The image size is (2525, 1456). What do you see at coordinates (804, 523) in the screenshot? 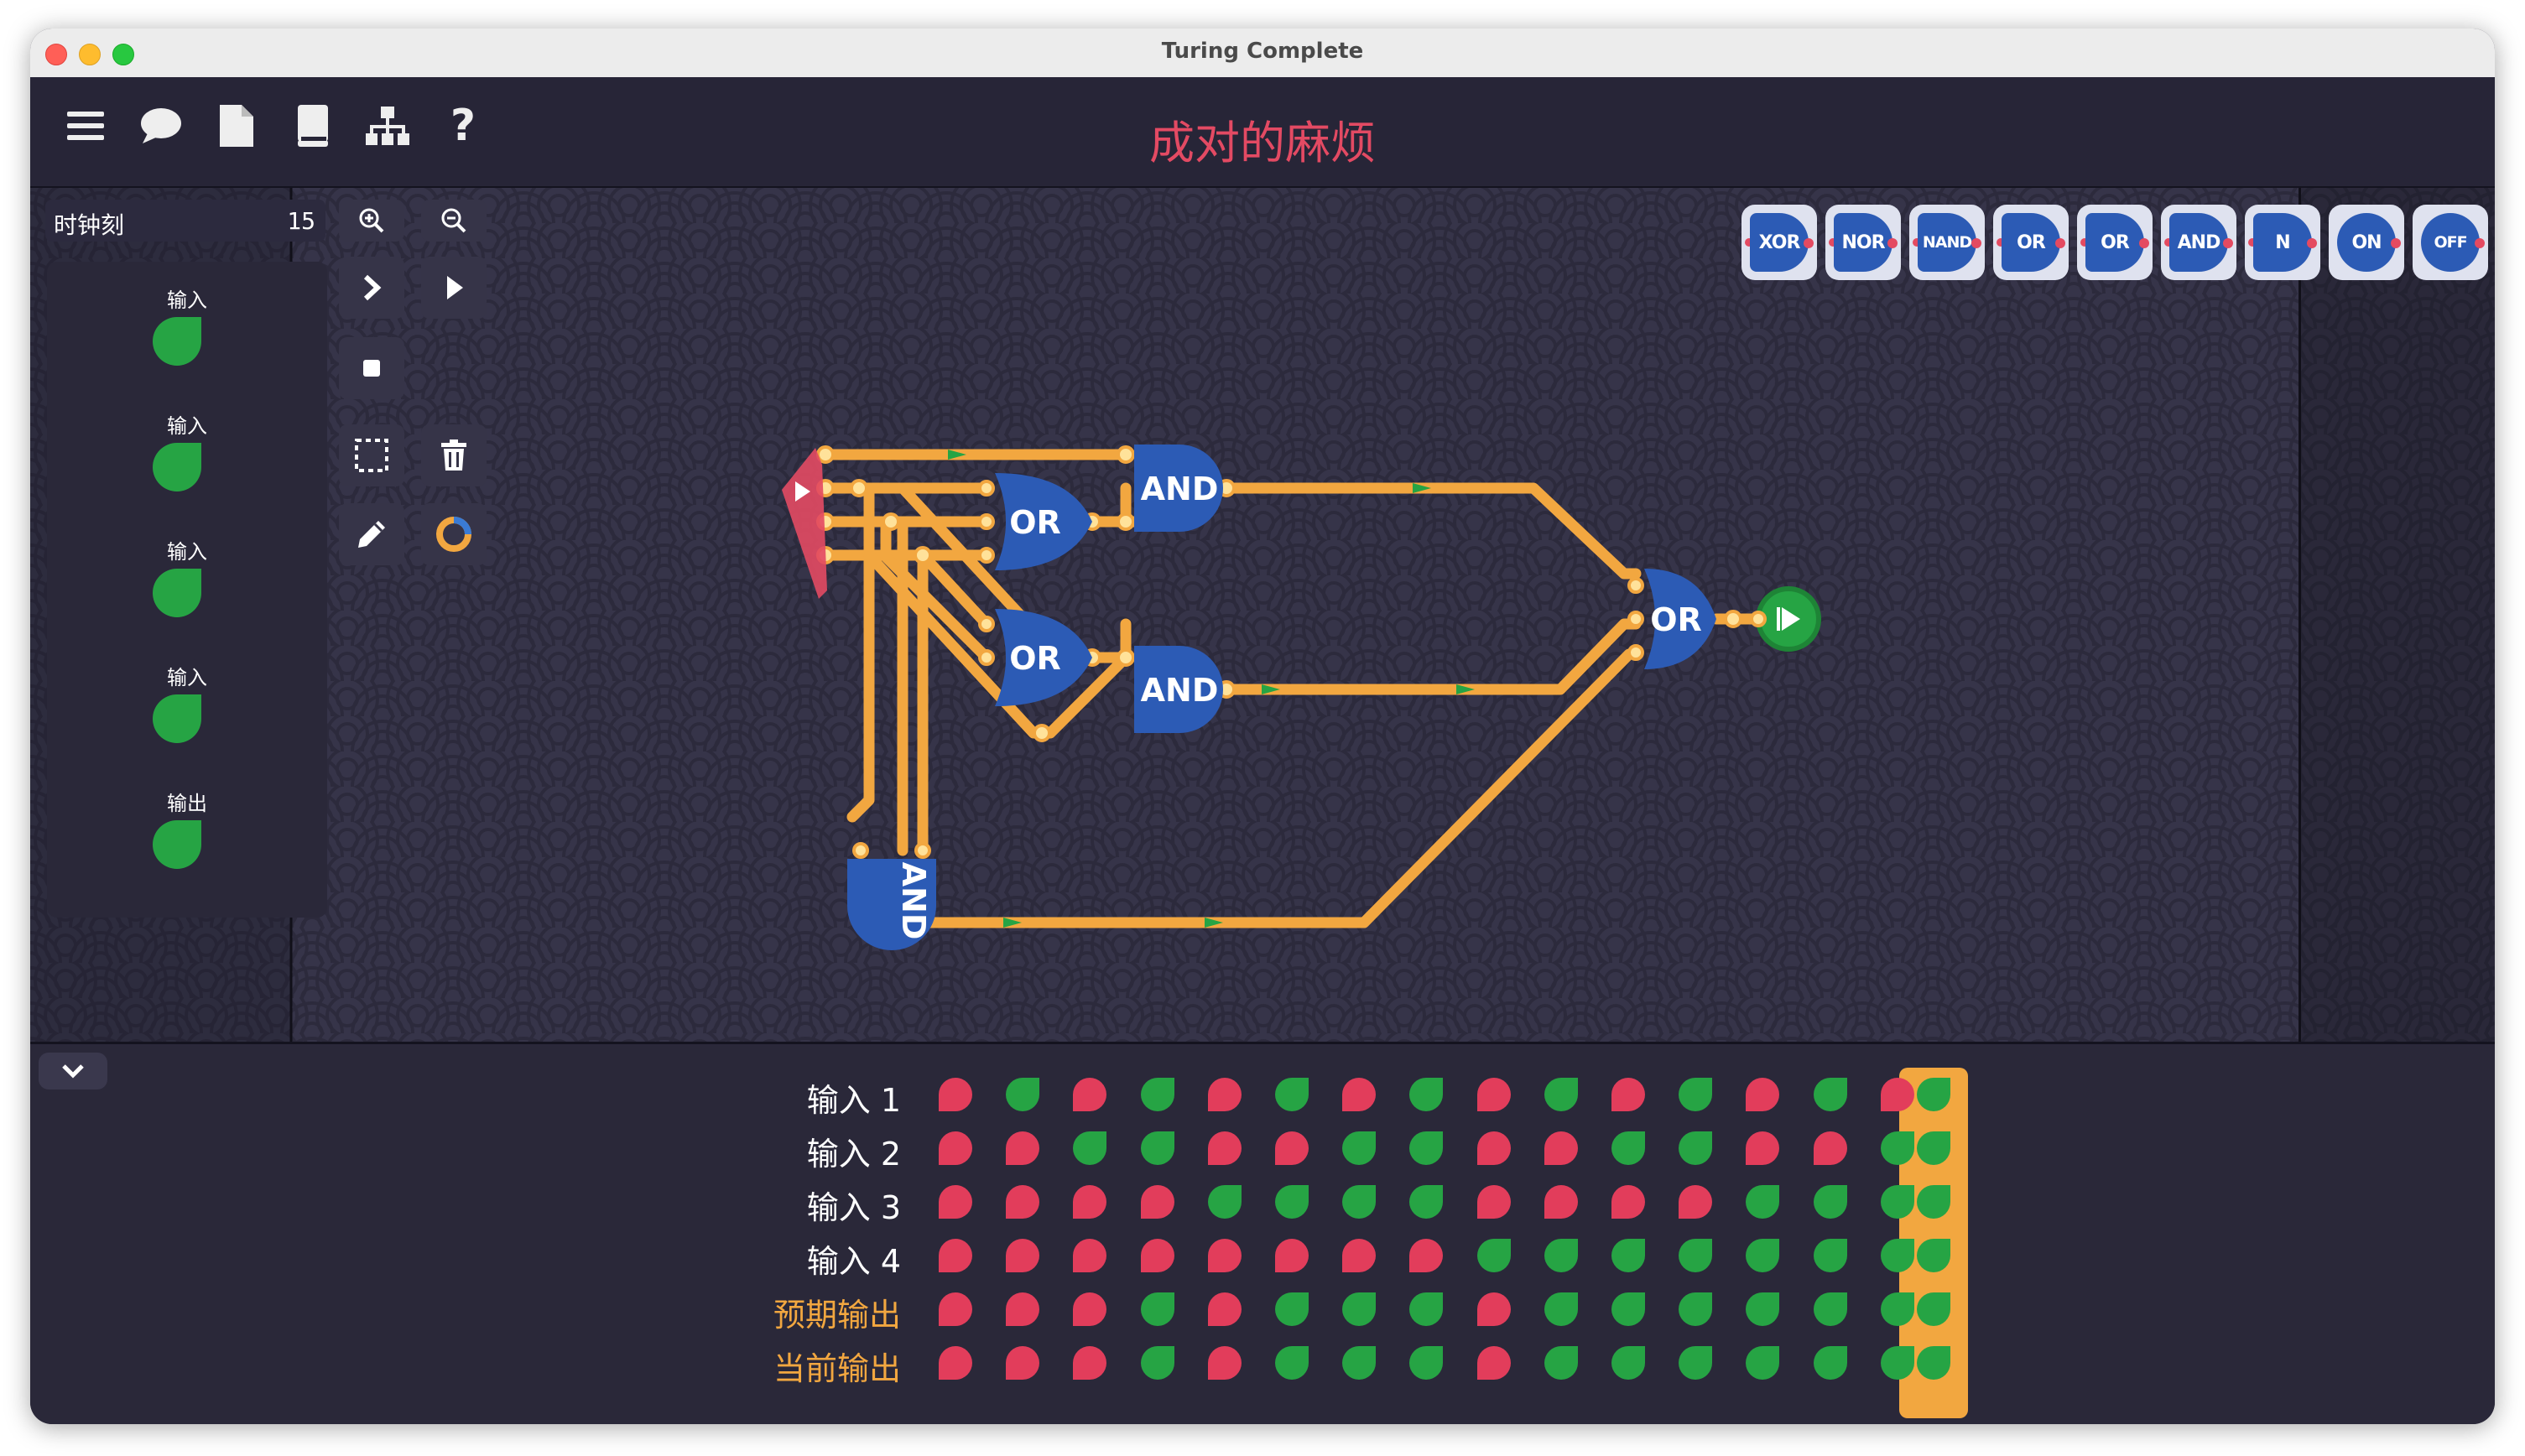
I see `input-component` at bounding box center [804, 523].